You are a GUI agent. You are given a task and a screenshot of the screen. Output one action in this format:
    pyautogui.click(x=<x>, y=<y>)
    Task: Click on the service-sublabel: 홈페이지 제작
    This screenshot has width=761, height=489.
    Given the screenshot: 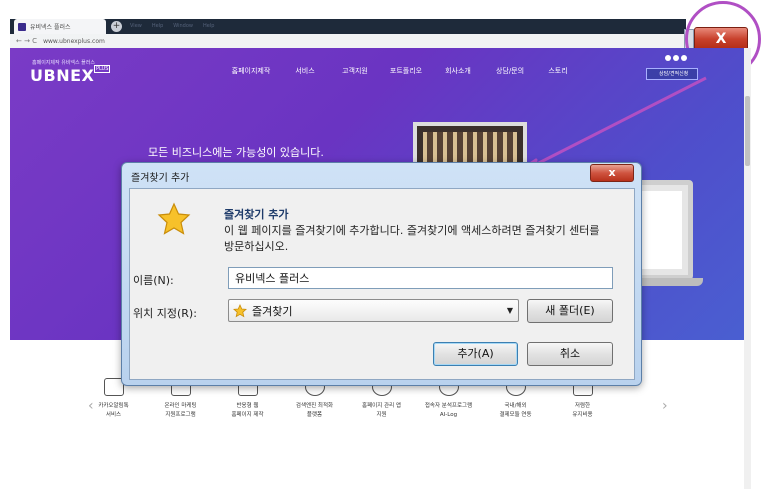 What is the action you would take?
    pyautogui.click(x=247, y=415)
    